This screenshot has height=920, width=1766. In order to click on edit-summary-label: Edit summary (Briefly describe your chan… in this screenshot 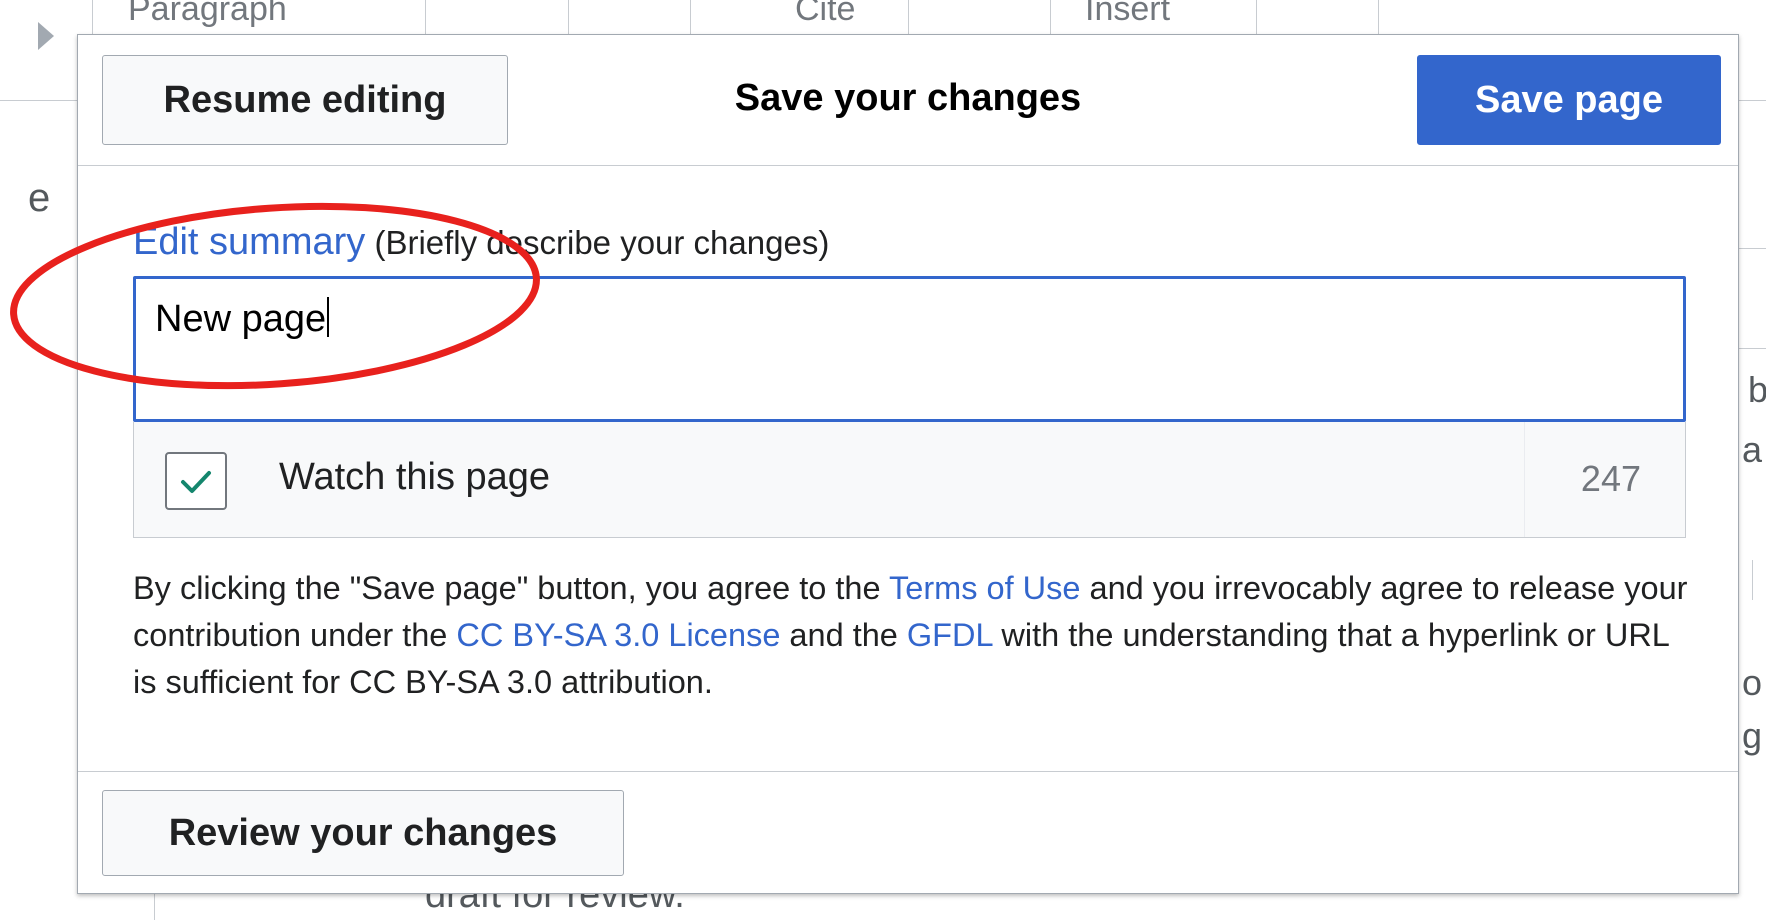, I will do `click(481, 242)`.